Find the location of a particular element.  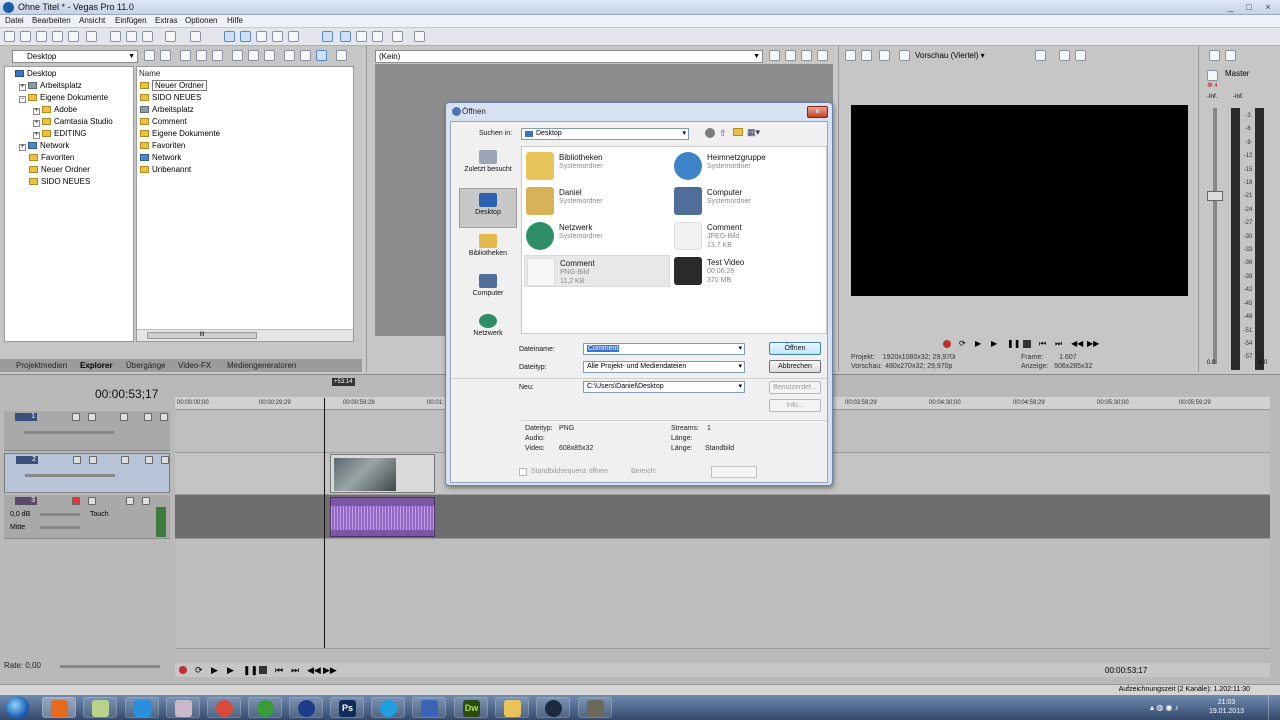

preview-fx-icon is located at coordinates (904, 55).